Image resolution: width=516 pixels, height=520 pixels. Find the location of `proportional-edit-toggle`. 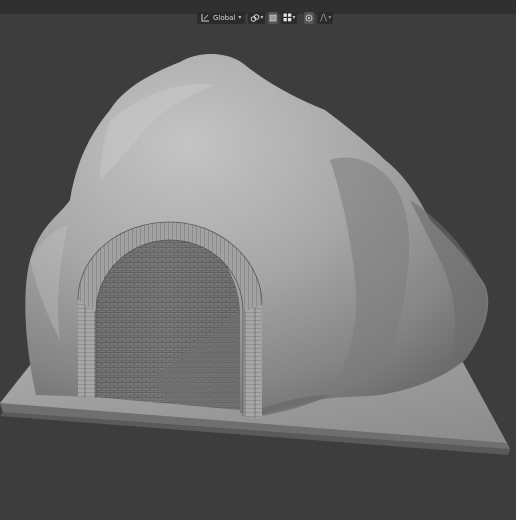

proportional-edit-toggle is located at coordinates (309, 17).